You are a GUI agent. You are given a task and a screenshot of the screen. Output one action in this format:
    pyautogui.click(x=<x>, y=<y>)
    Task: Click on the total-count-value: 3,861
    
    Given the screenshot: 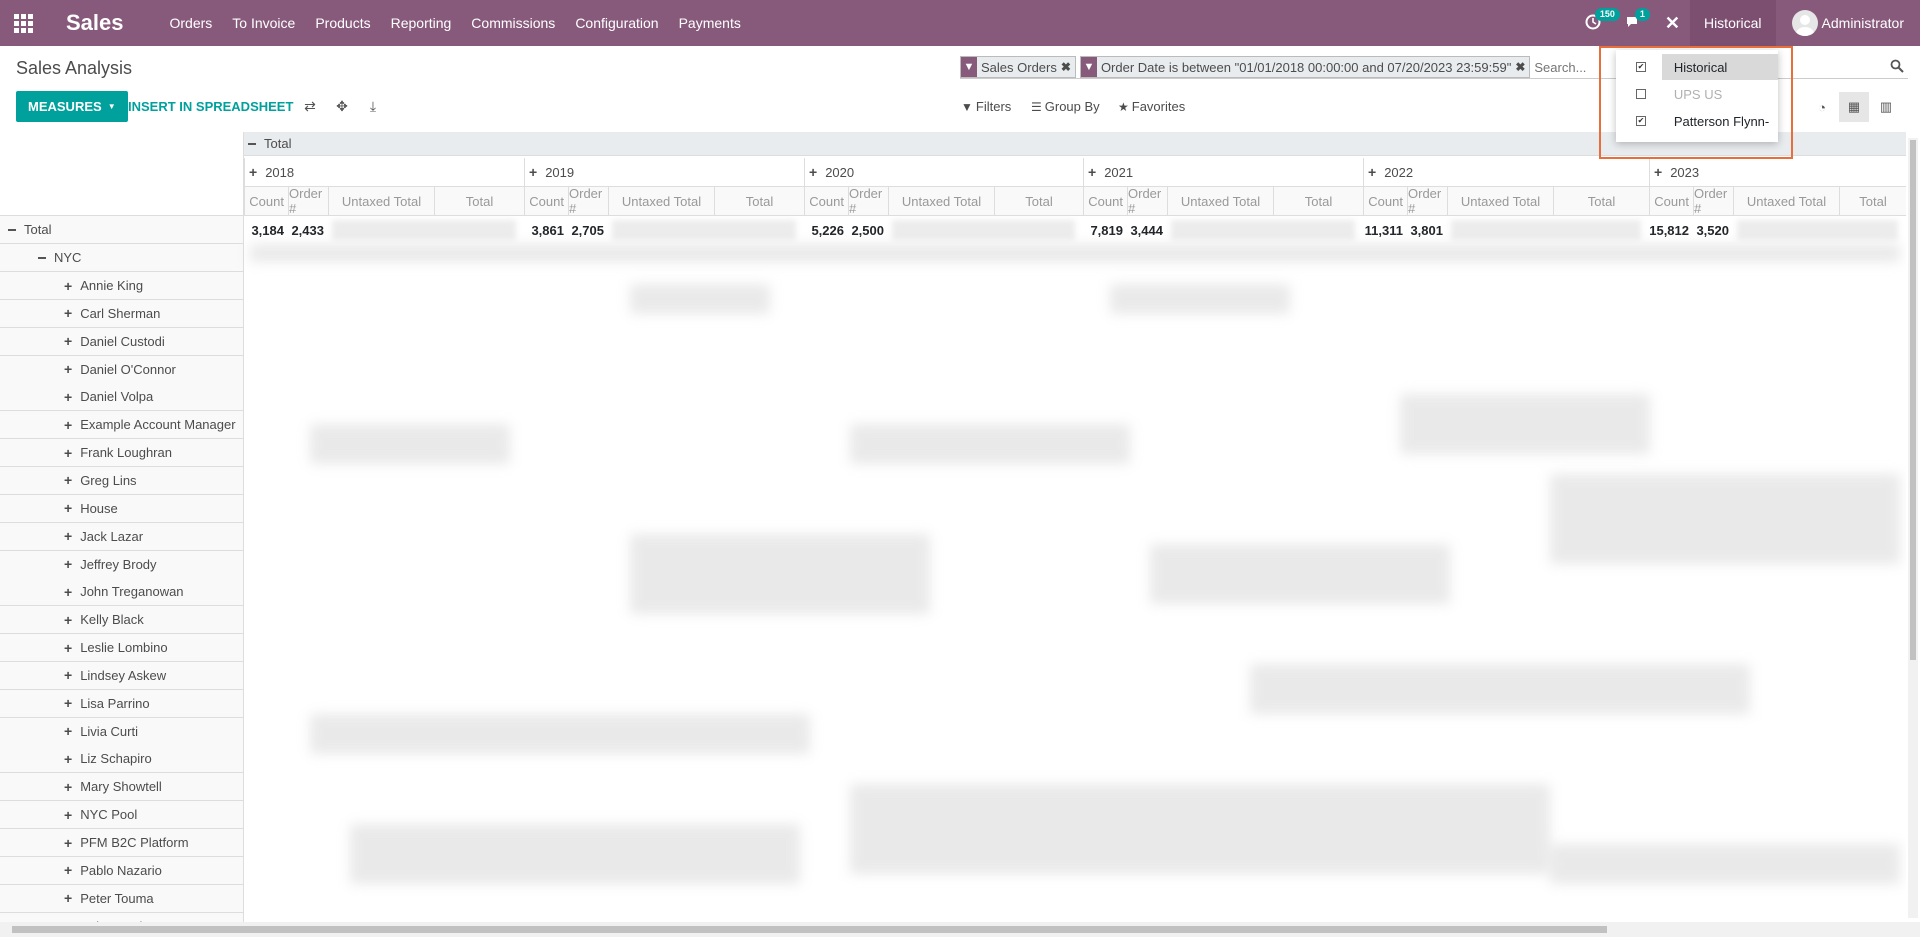 What is the action you would take?
    pyautogui.click(x=546, y=230)
    